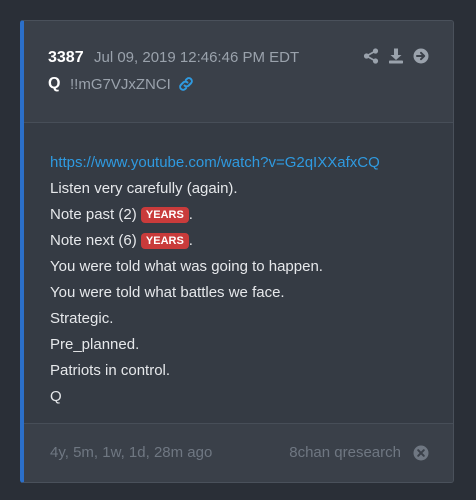 This screenshot has height=500, width=476. Describe the element at coordinates (197, 57) in the screenshot. I see `post-timestamp: Jul 09, 2019 12:46:46 PM EDT` at that location.